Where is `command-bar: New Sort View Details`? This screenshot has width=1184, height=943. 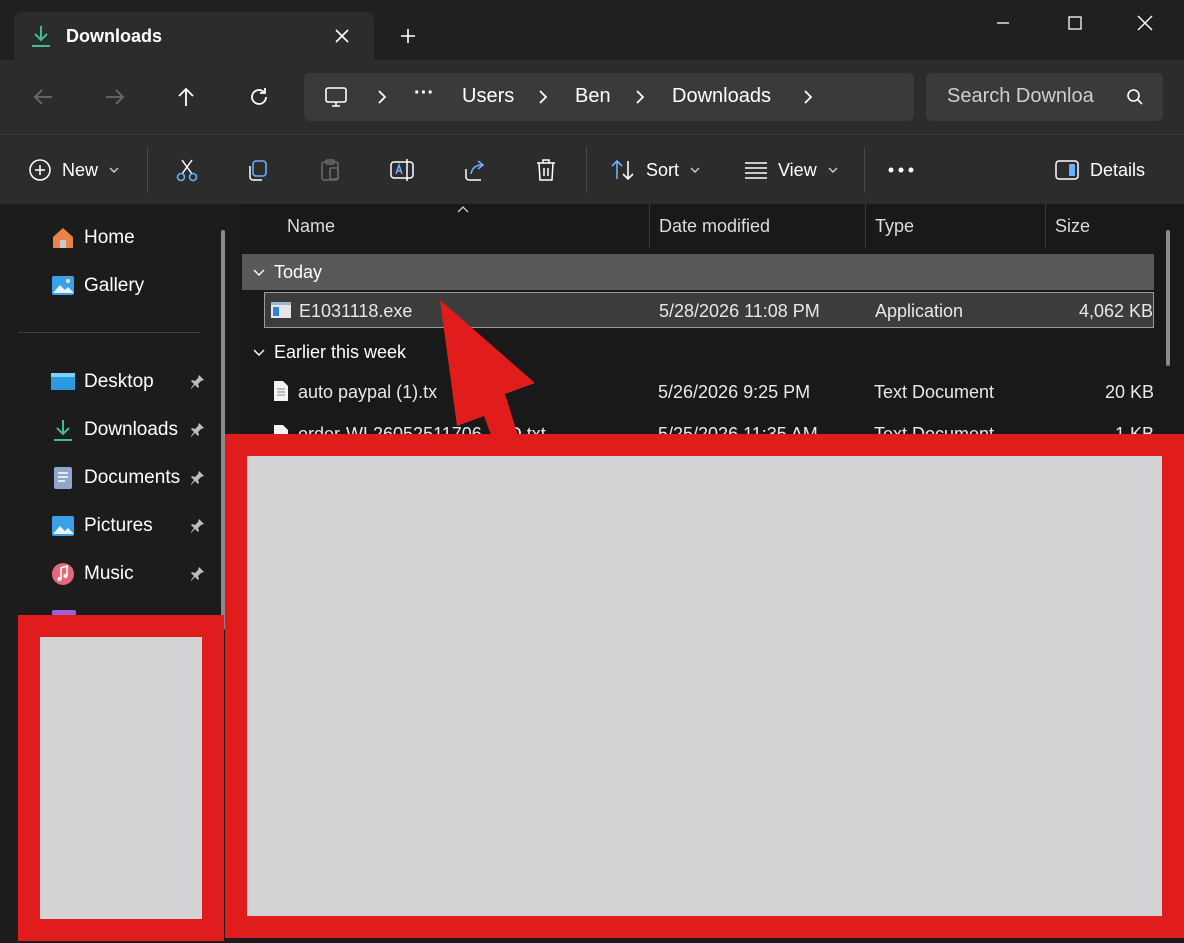
command-bar: New Sort View Details is located at coordinates (592, 169).